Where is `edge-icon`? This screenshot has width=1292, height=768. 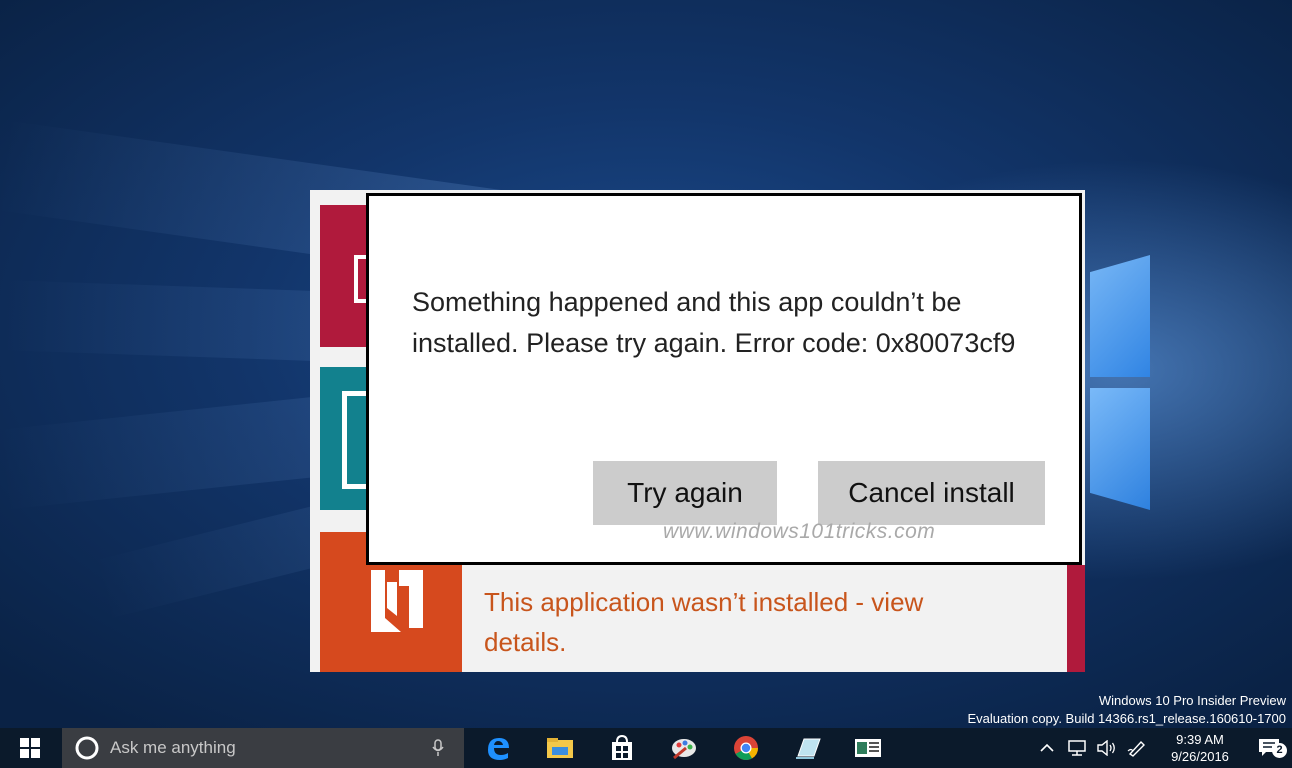
edge-icon is located at coordinates (498, 749).